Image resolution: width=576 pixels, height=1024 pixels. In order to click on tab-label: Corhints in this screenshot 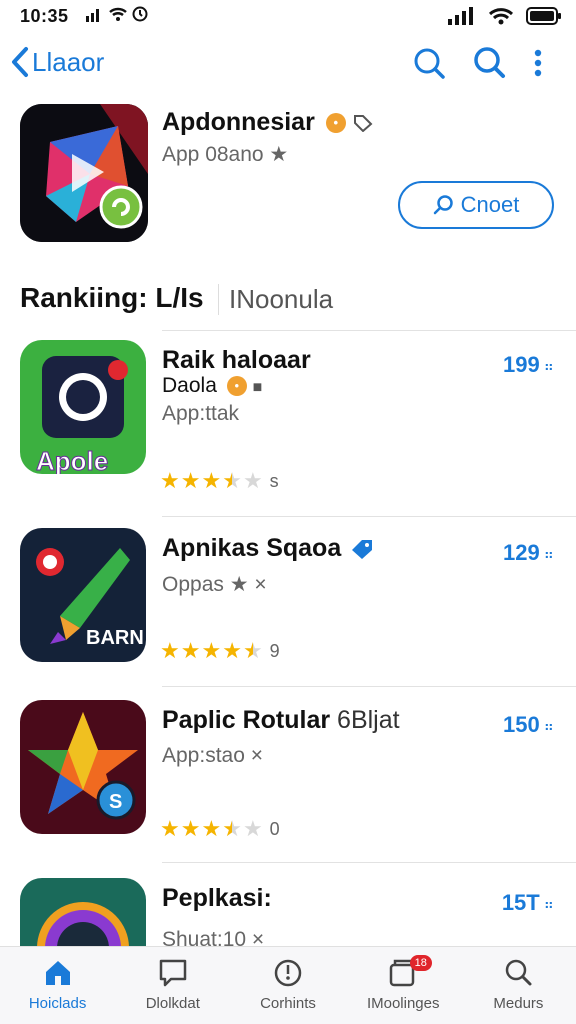, I will do `click(288, 1003)`.